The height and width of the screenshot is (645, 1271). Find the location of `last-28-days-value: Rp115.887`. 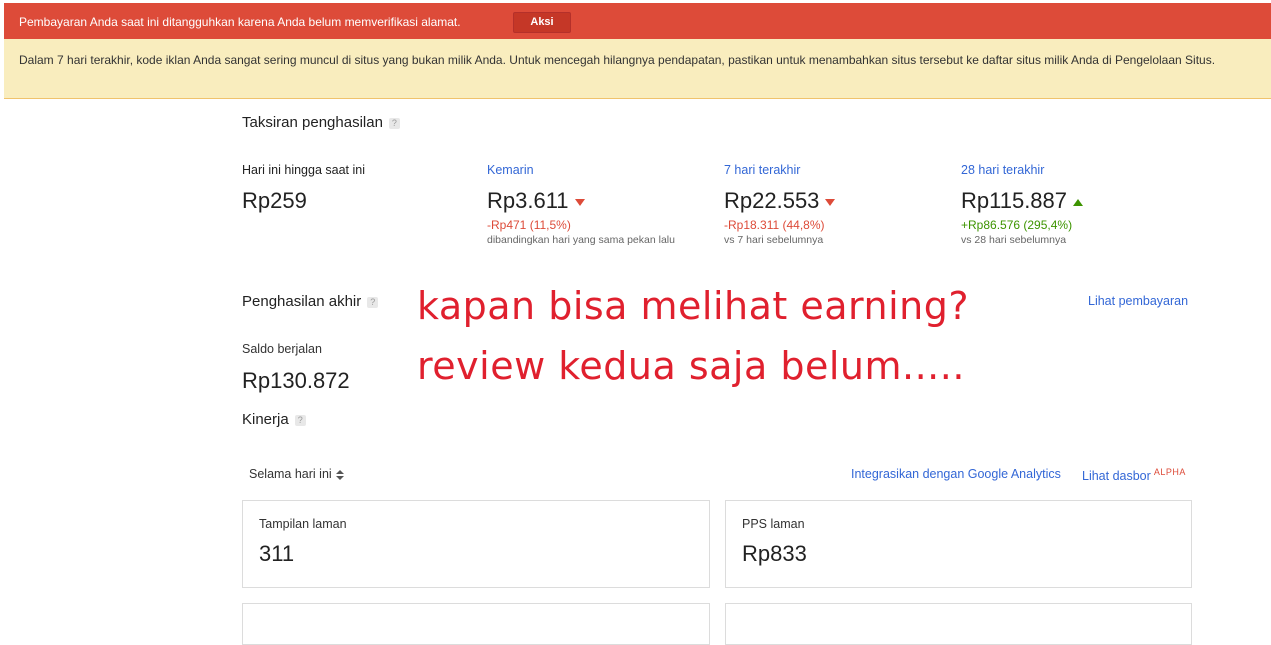

last-28-days-value: Rp115.887 is located at coordinates (1014, 200).